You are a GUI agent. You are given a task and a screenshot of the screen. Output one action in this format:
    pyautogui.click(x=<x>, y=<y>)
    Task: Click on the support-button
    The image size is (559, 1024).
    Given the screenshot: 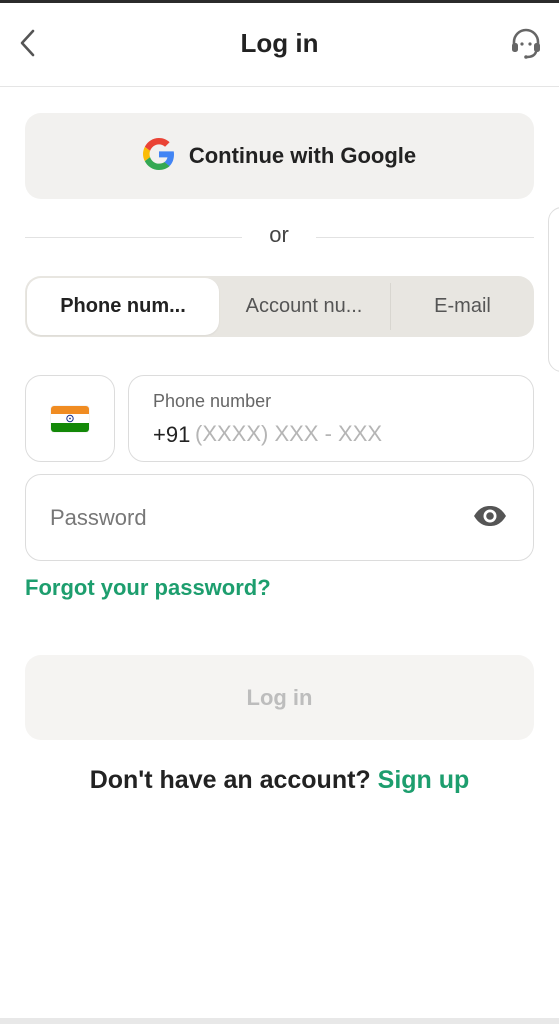 What is the action you would take?
    pyautogui.click(x=526, y=45)
    